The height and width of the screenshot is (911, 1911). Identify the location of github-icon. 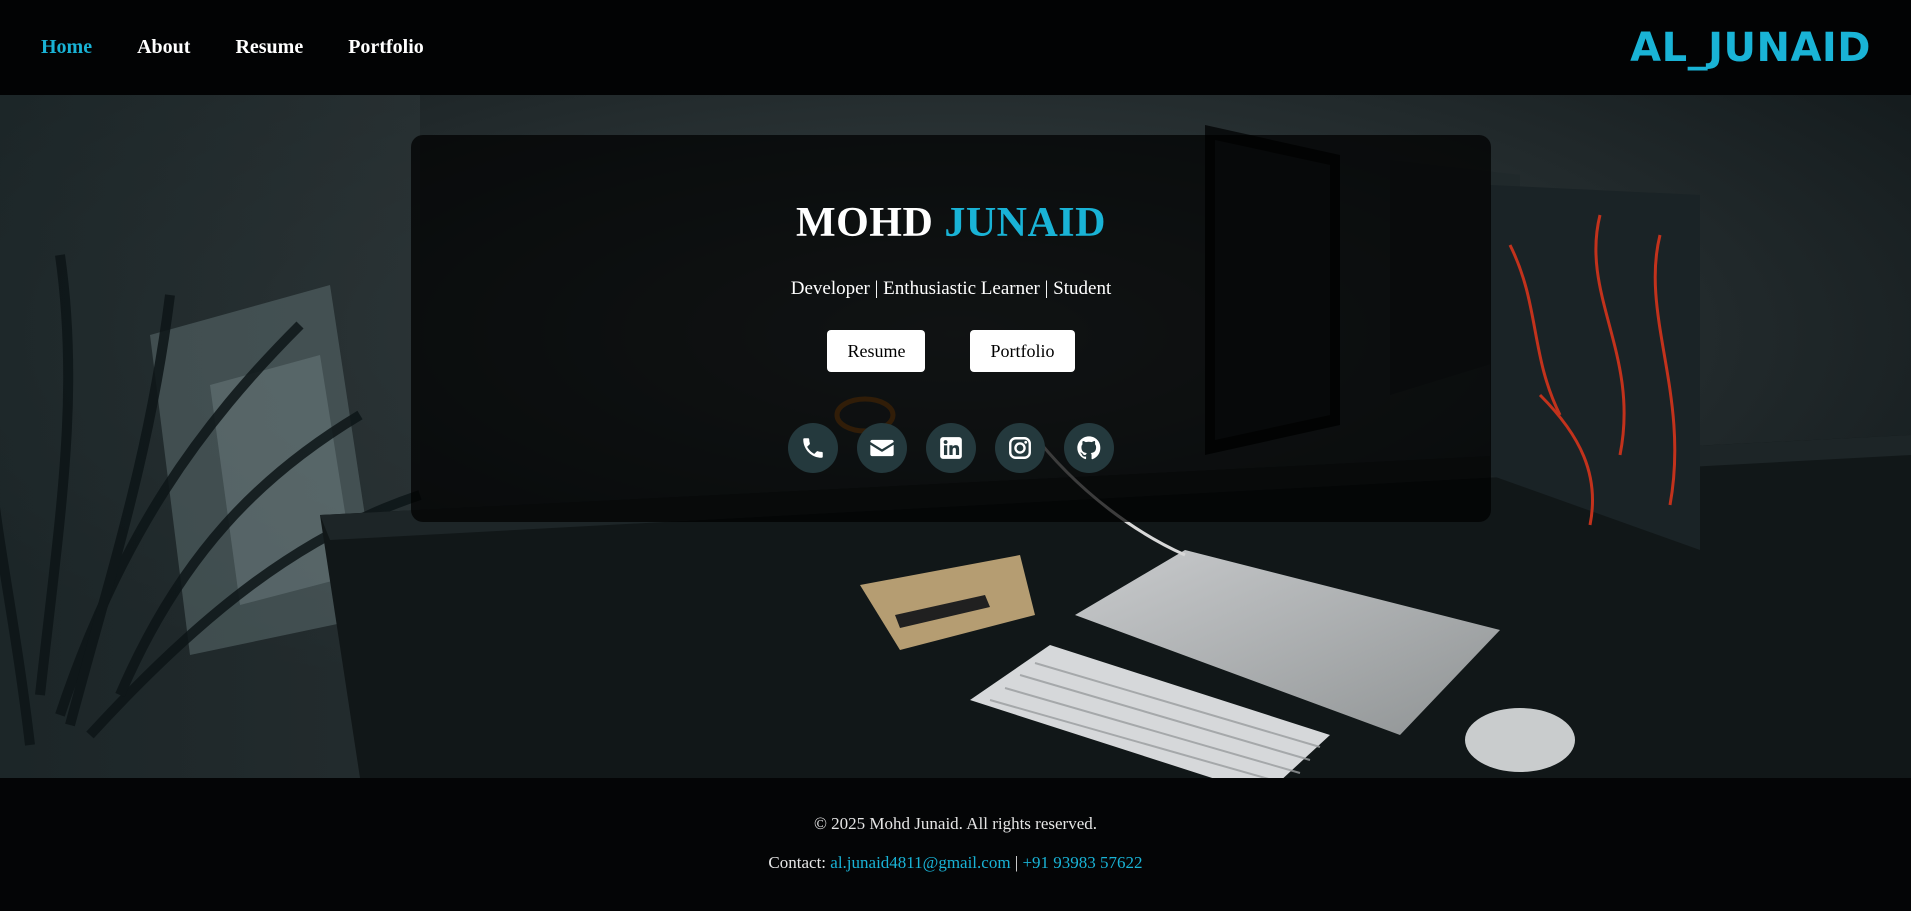
(1089, 448).